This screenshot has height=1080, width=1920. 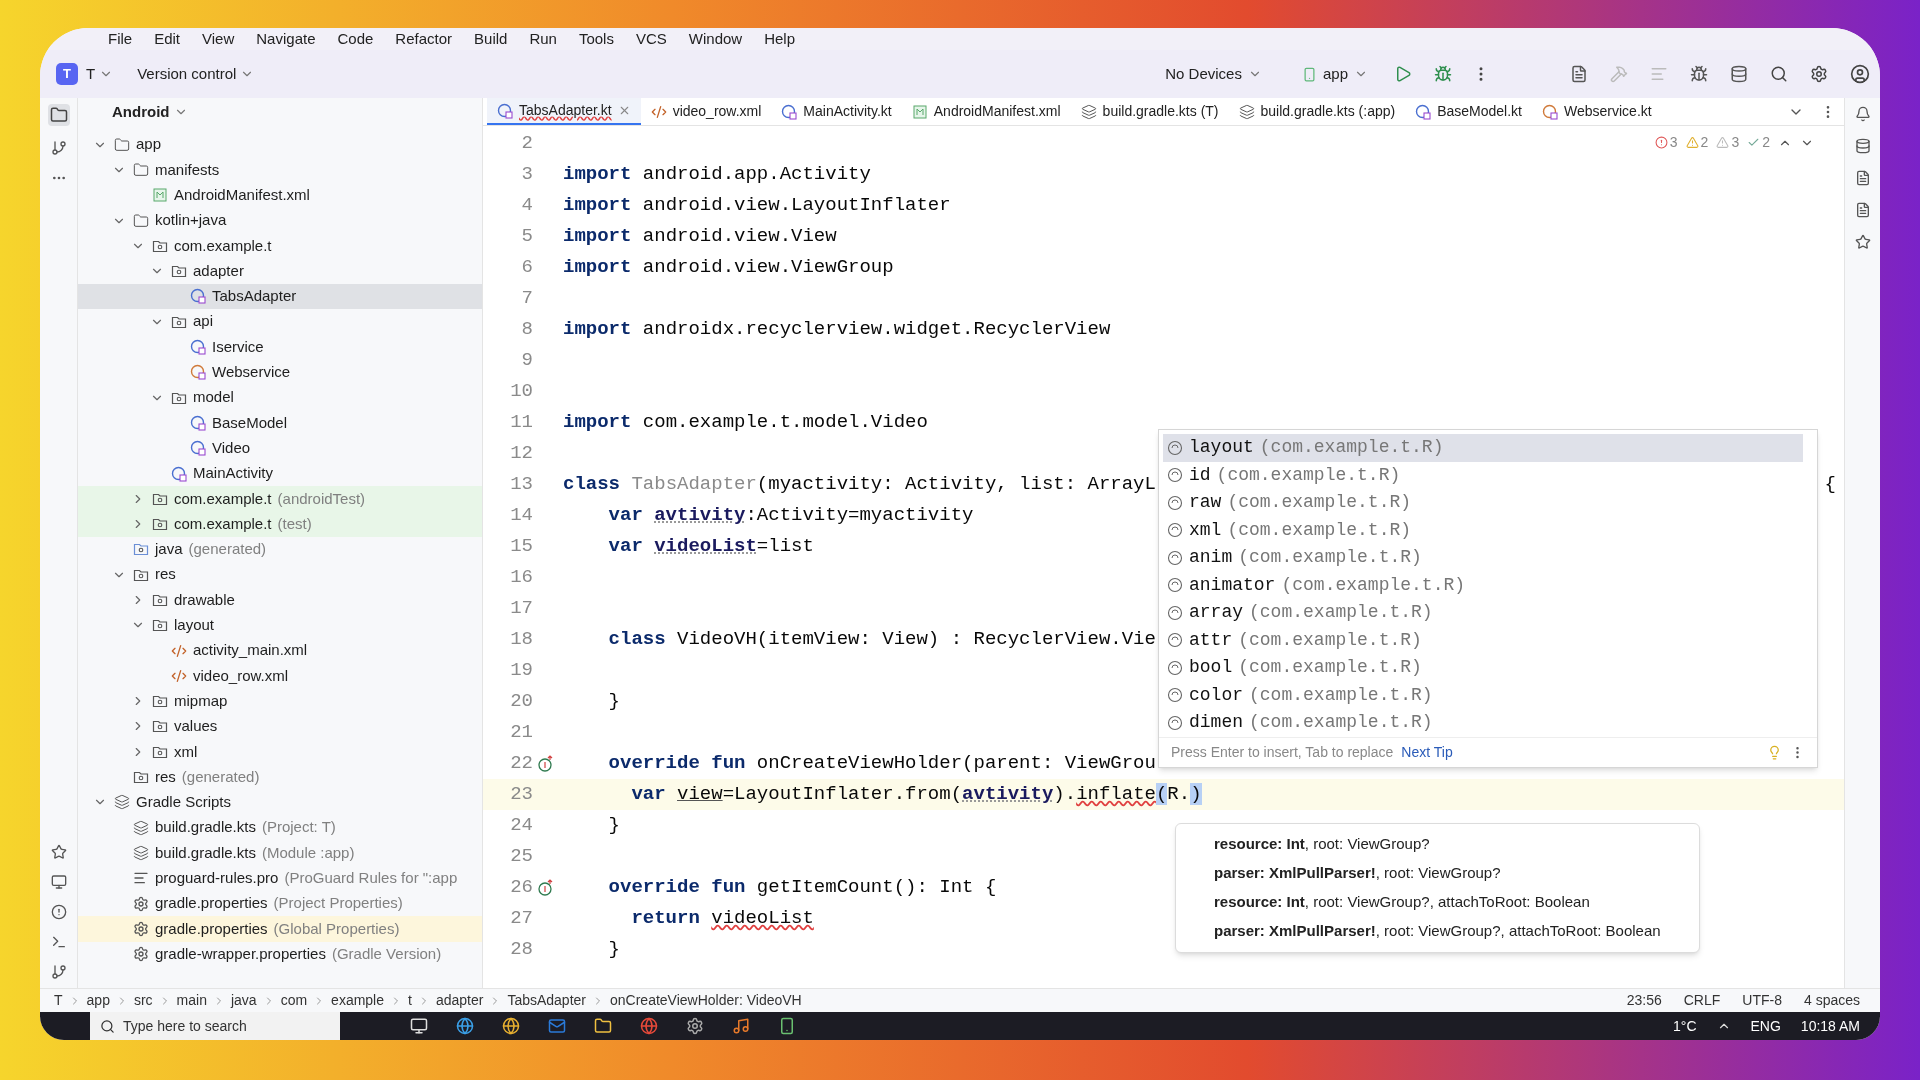 I want to click on editor-tab: TabsAdapter.kt, so click(x=564, y=111).